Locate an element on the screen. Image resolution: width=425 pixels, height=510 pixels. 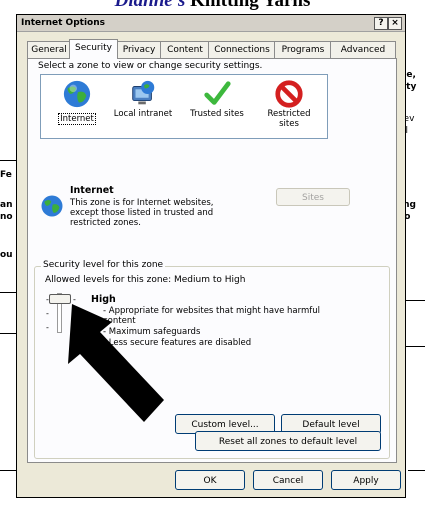
title-rest: Knitting Yarns is located at coordinates (248, 5).